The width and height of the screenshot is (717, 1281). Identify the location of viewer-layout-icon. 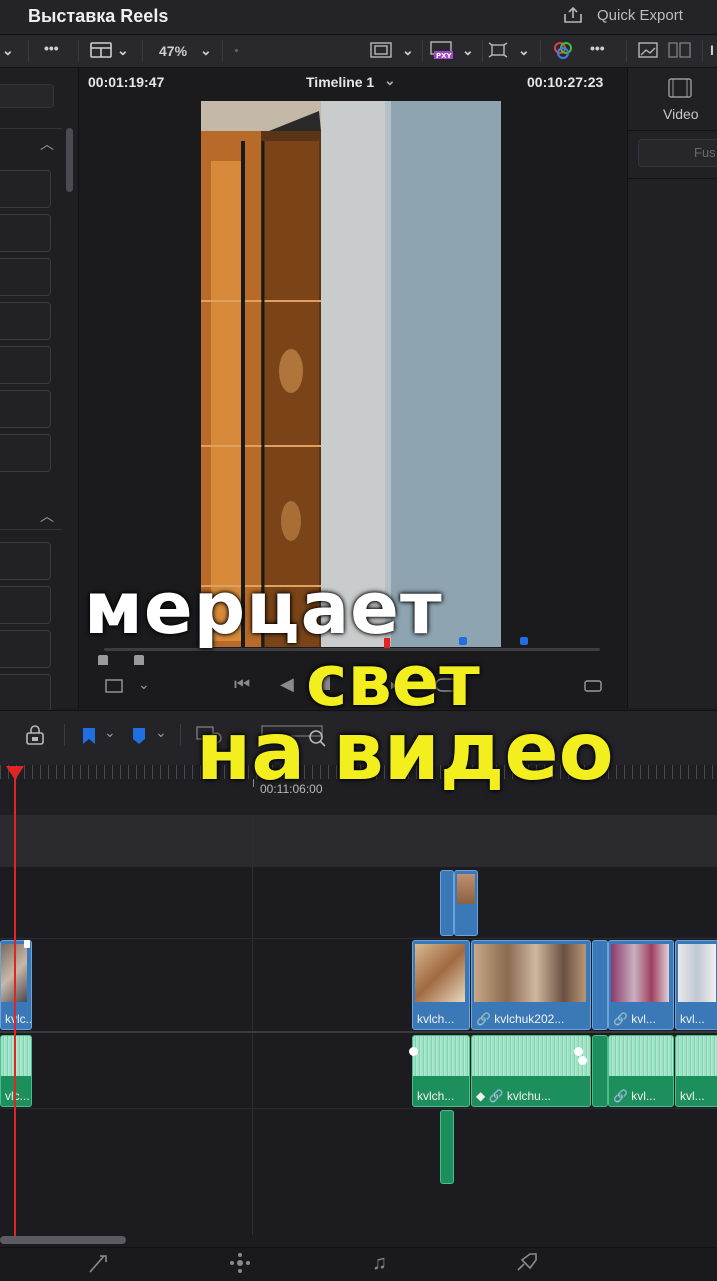
(101, 50).